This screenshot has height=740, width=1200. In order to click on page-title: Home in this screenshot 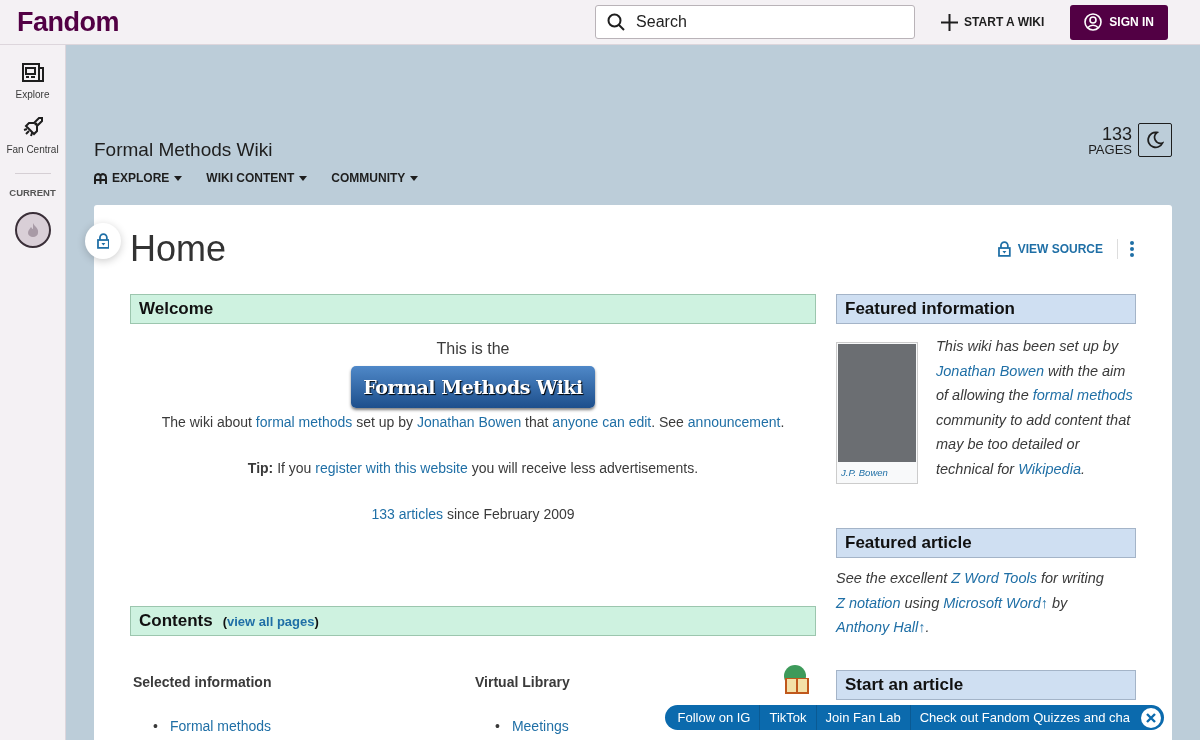, I will do `click(178, 248)`.